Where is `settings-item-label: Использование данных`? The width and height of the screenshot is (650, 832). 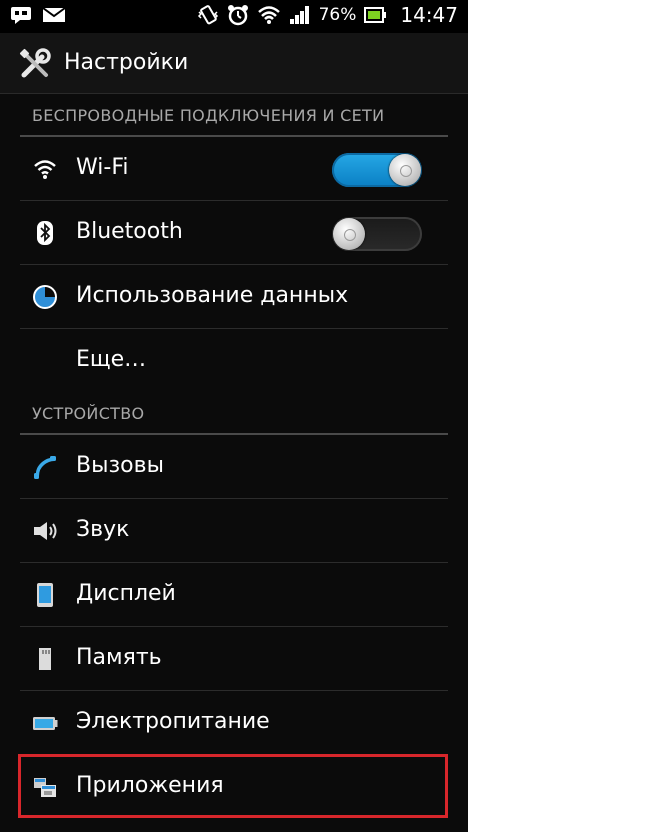
settings-item-label: Использование данных is located at coordinates (212, 295).